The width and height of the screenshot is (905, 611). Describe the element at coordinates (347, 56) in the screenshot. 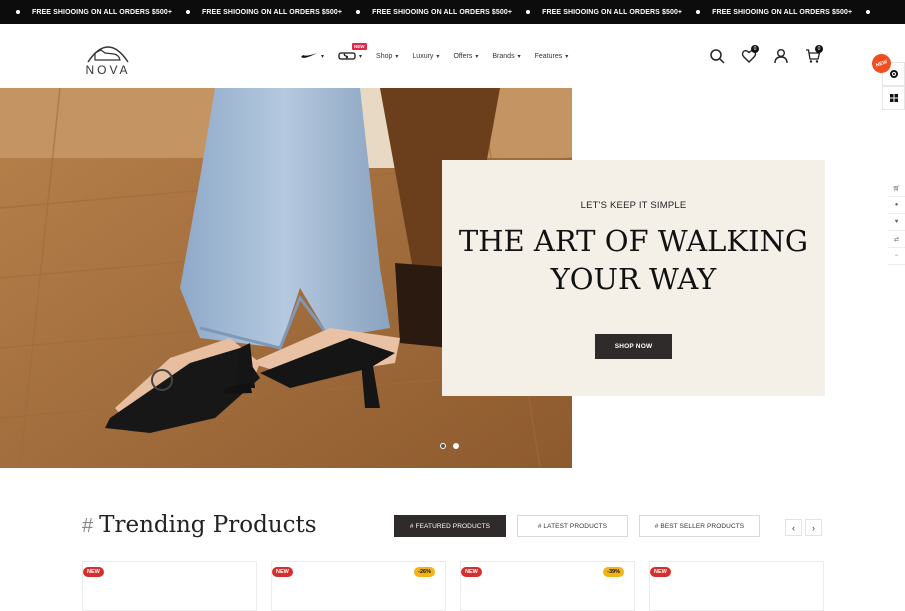

I see `s-brand-icon` at that location.